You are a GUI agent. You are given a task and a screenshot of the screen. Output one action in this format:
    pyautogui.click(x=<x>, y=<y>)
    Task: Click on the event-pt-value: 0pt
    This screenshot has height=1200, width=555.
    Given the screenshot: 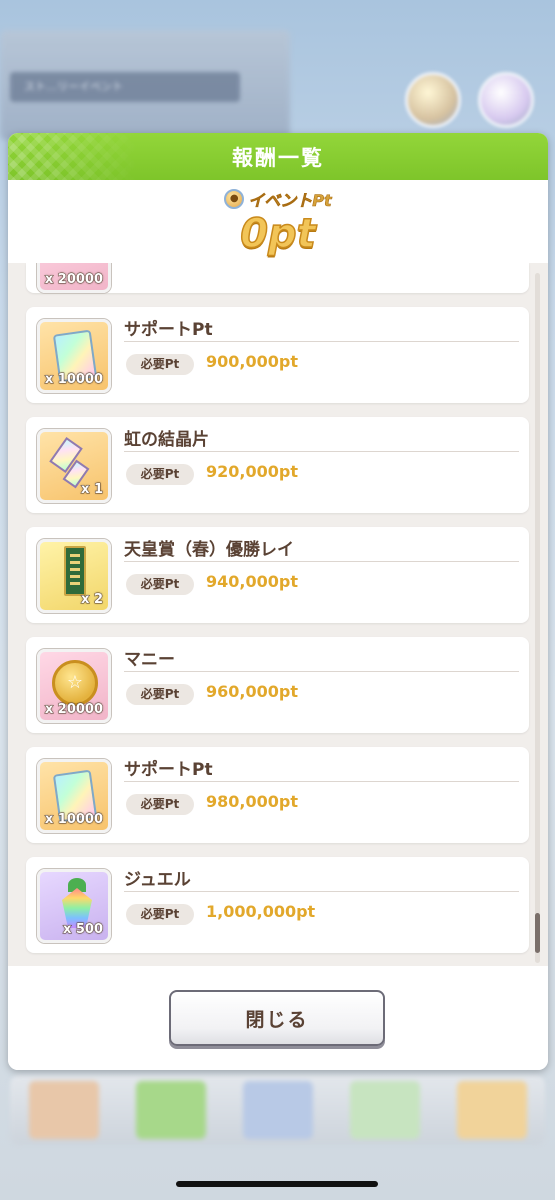 What is the action you would take?
    pyautogui.click(x=277, y=234)
    